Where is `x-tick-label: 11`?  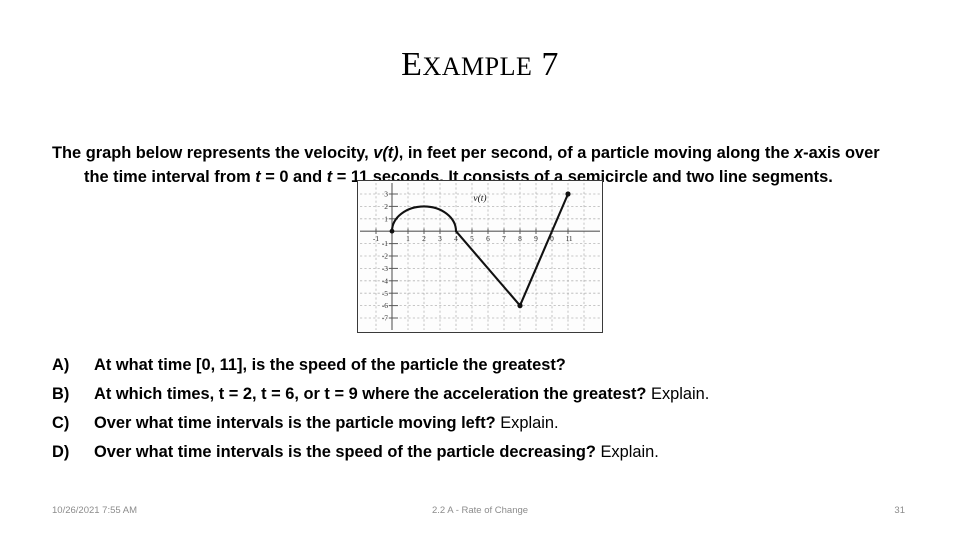
x-tick-label: 11 is located at coordinates (568, 238).